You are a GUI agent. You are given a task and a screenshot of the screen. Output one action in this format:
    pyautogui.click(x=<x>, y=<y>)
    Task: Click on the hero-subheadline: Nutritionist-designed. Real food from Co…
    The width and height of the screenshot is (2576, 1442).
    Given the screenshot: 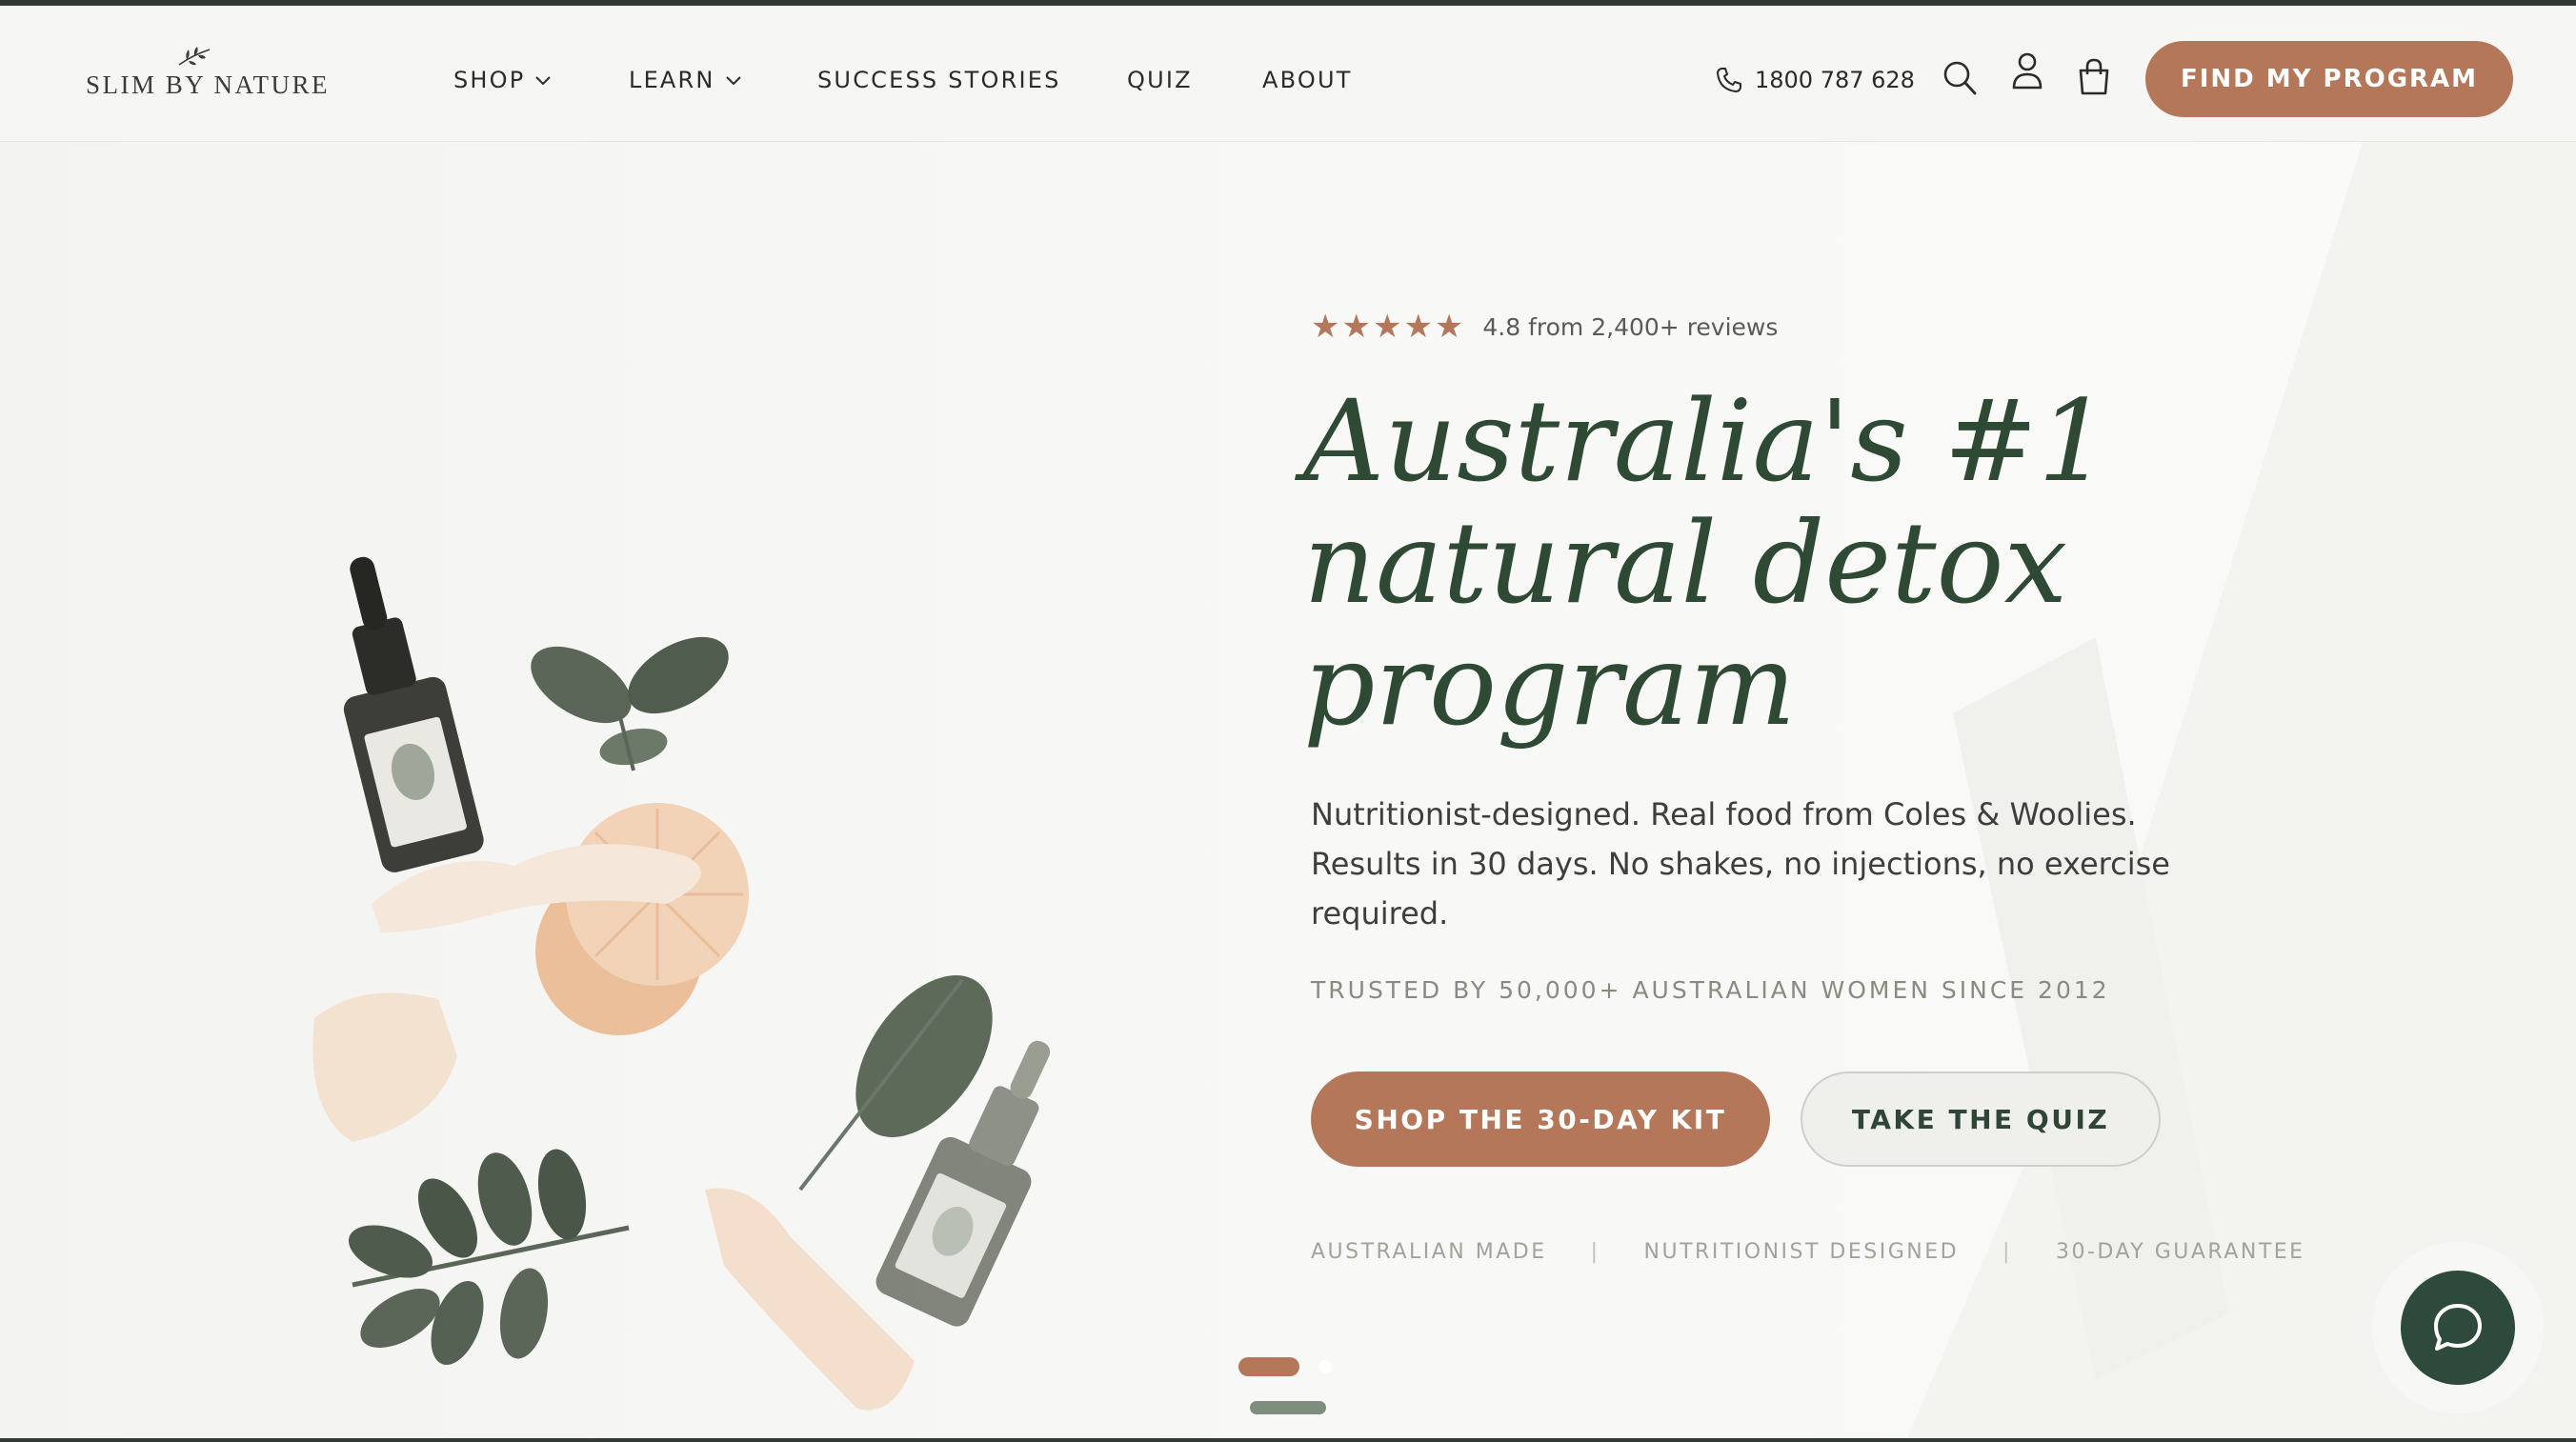 What is the action you would take?
    pyautogui.click(x=1741, y=863)
    